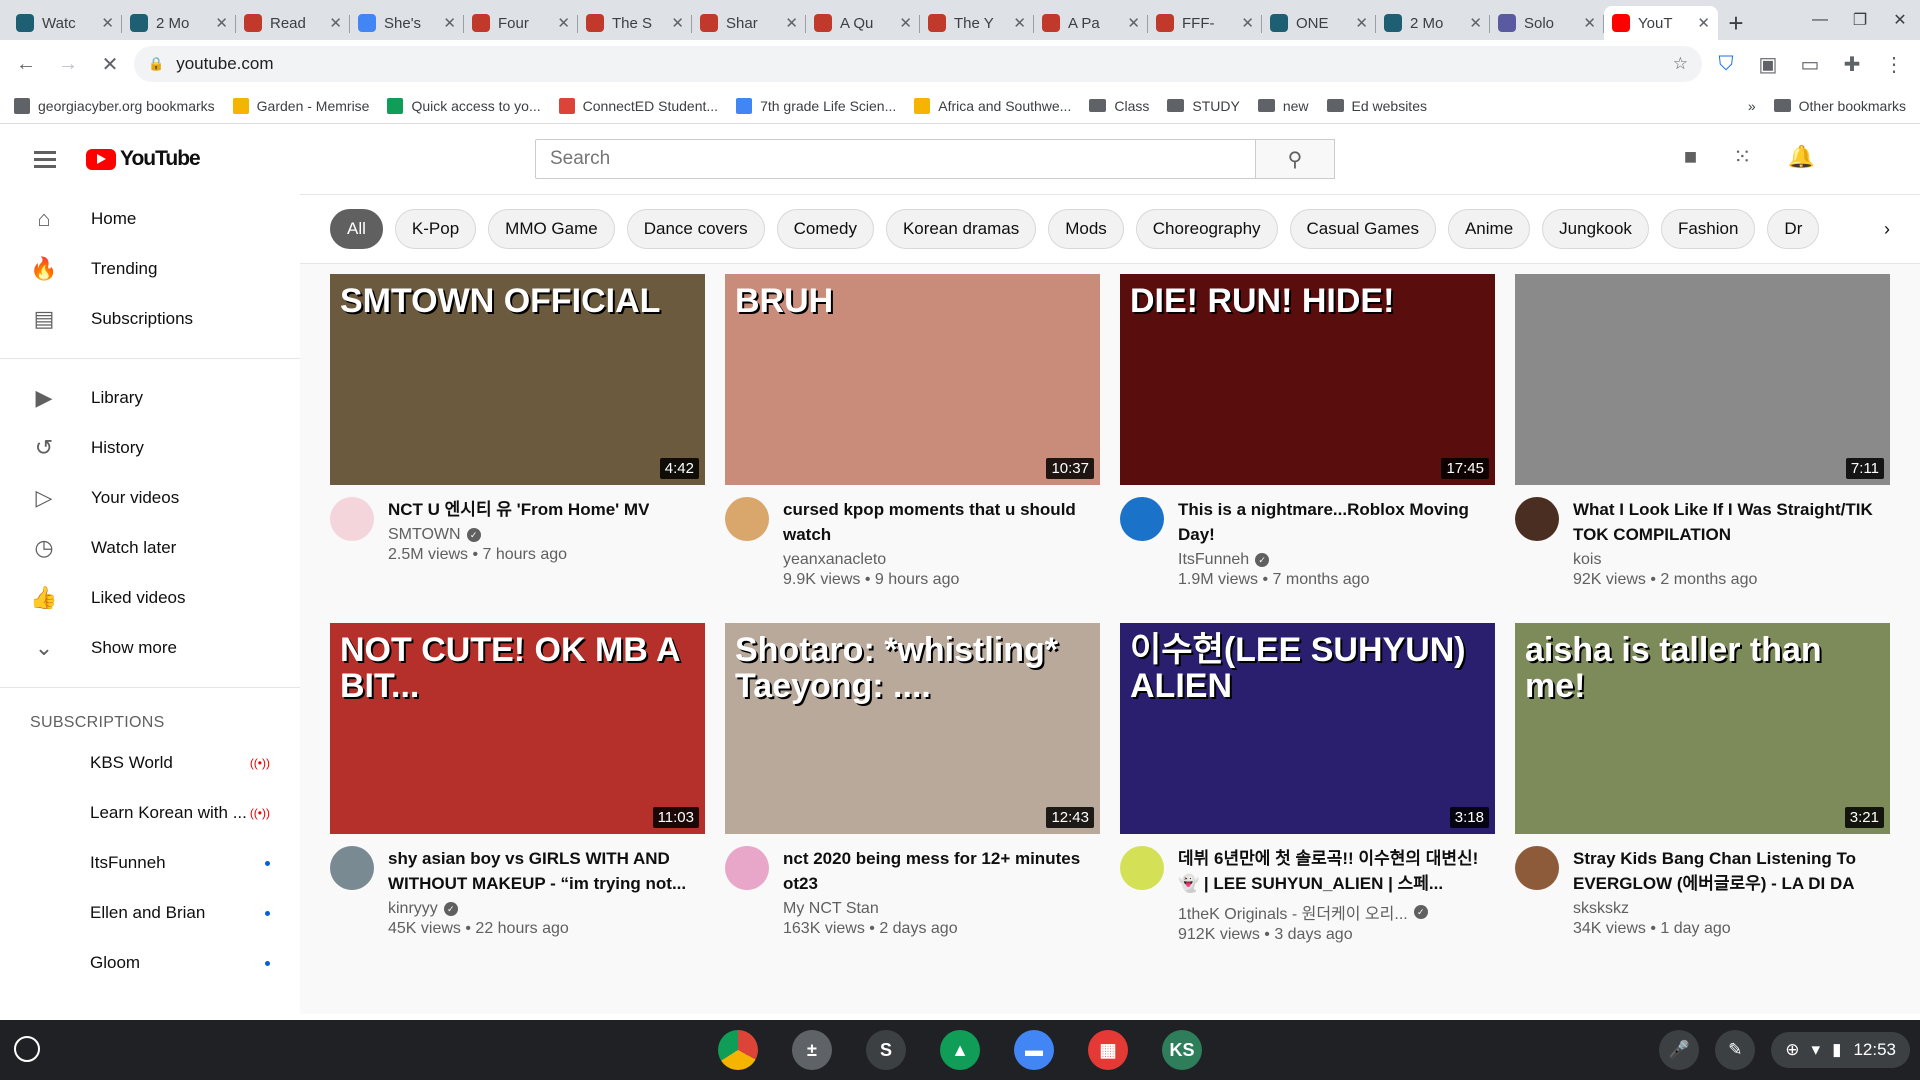 Image resolution: width=1920 pixels, height=1080 pixels. Describe the element at coordinates (1091, 23) in the screenshot. I see `browser-tab: A Pa ✕` at that location.